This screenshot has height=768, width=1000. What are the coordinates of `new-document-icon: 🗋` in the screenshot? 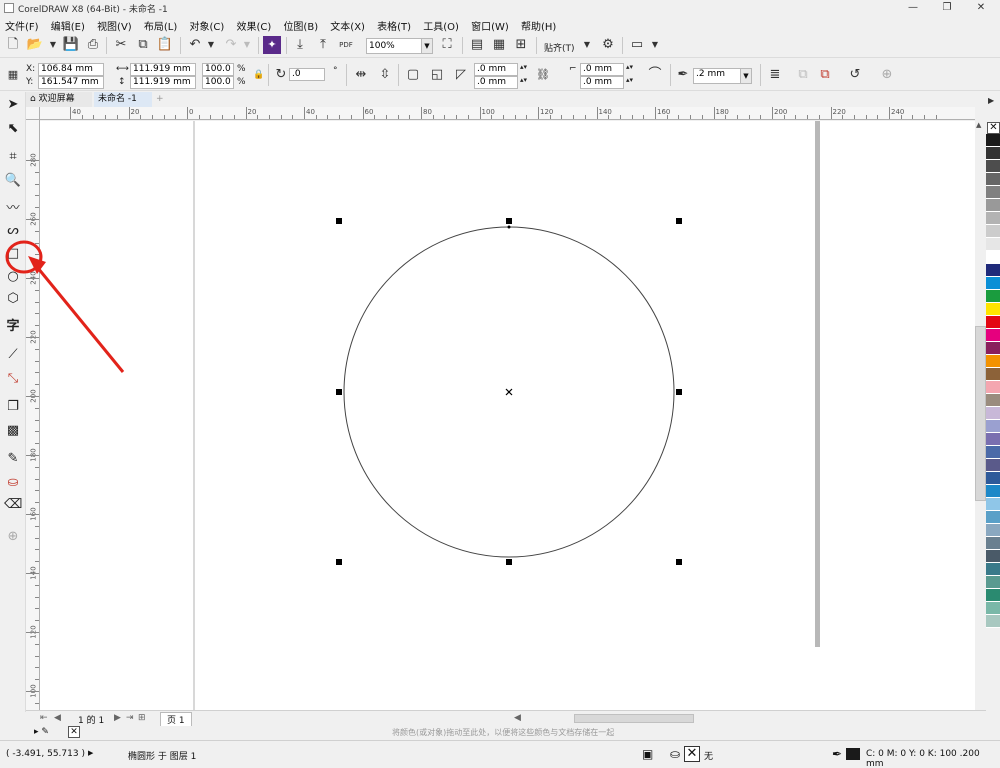 It's located at (13, 45).